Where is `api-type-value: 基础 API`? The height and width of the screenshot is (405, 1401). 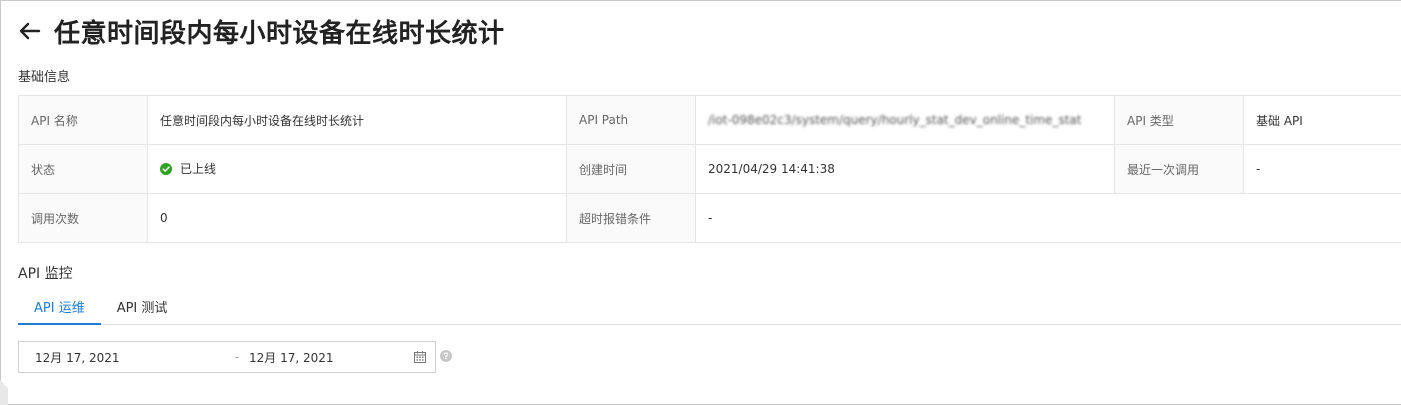
api-type-value: 基础 API is located at coordinates (1322, 120).